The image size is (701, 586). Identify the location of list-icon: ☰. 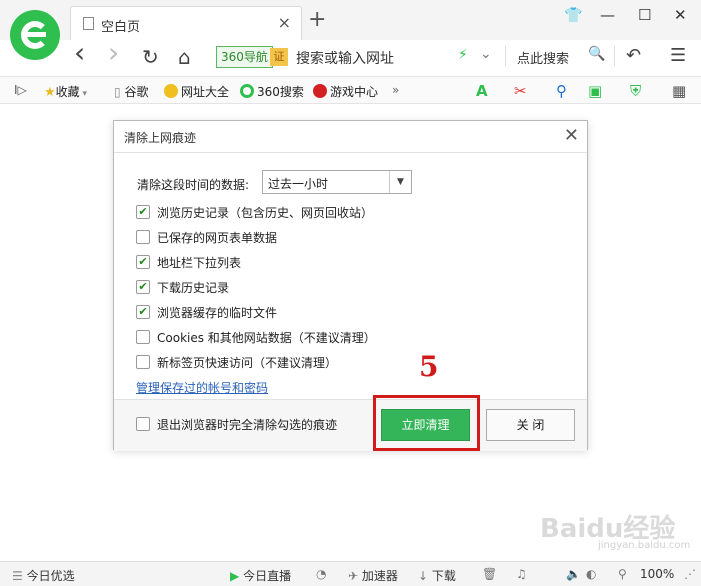
(17, 576).